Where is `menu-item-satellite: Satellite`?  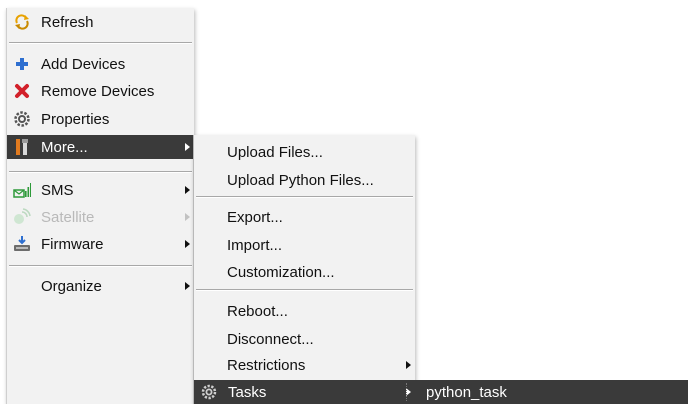
menu-item-satellite: Satellite is located at coordinates (100, 217).